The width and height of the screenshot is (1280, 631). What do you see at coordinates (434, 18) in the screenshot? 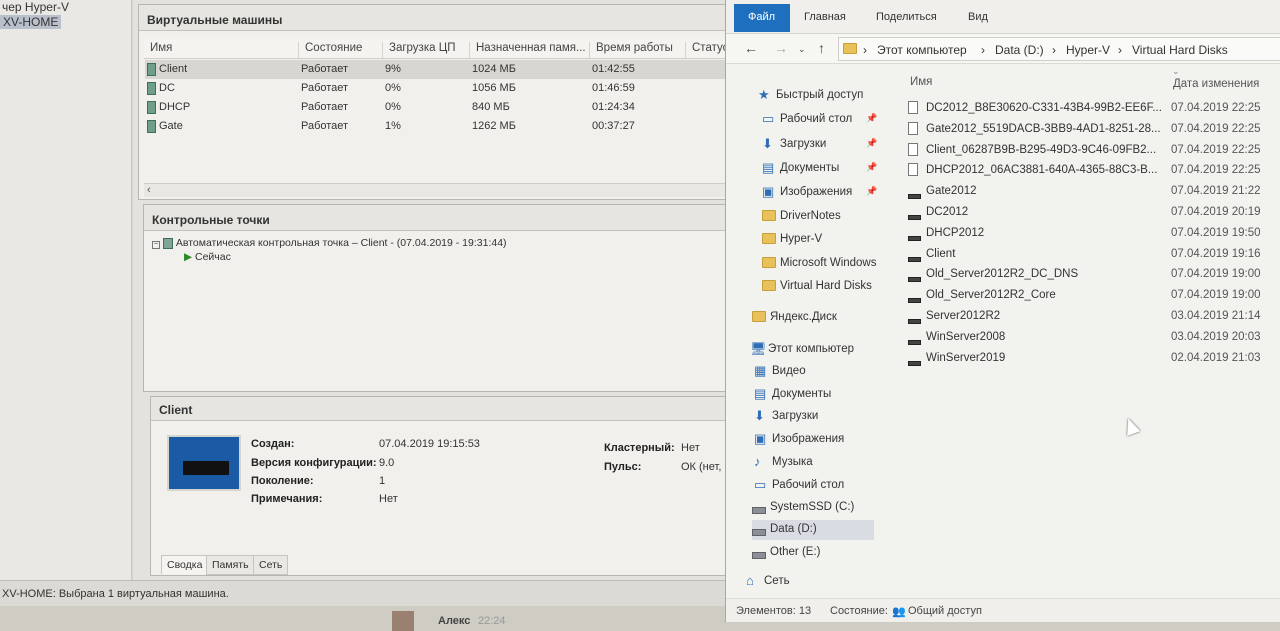
I see `vms-panel-title: Виртуальные машины` at bounding box center [434, 18].